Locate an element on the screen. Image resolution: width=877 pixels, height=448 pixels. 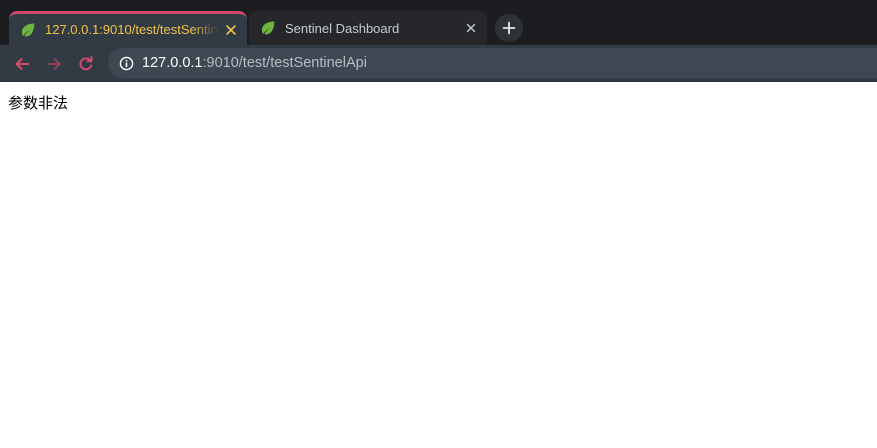
info-icon is located at coordinates (126, 63).